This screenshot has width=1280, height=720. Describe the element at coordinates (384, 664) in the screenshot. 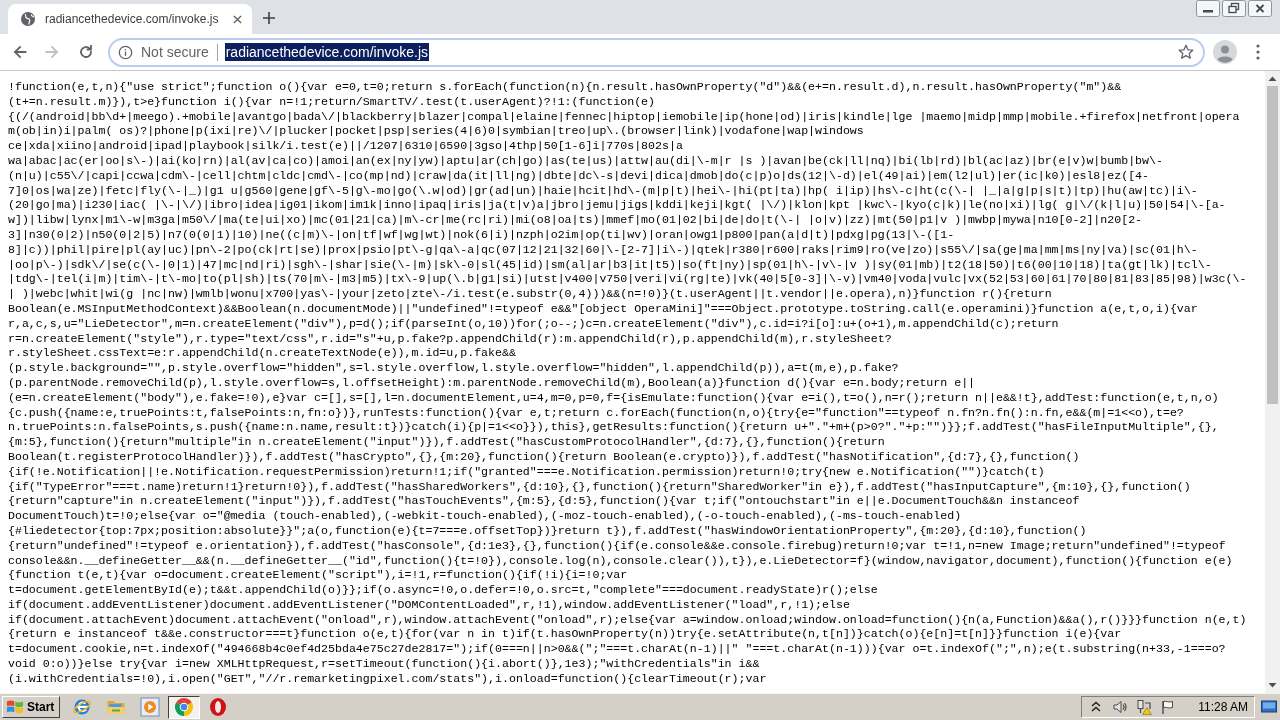

I see `code-line: void 0:o))}else try{var i=new XMLHttpRequest,r=setTimeout(function(){i.abort()},1e3);"withCredentials"in i&&` at that location.